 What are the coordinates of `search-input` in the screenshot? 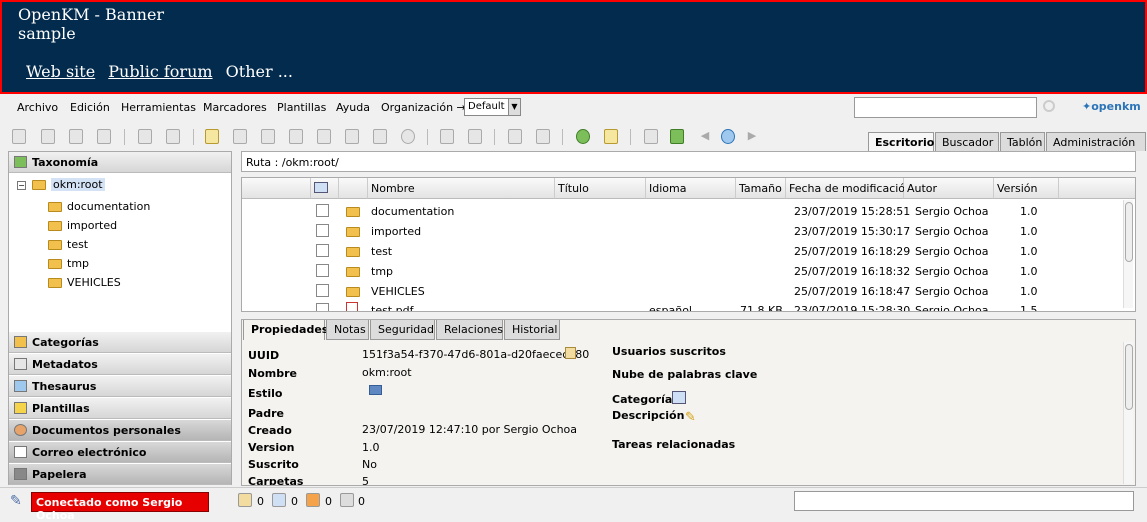 It's located at (945, 107).